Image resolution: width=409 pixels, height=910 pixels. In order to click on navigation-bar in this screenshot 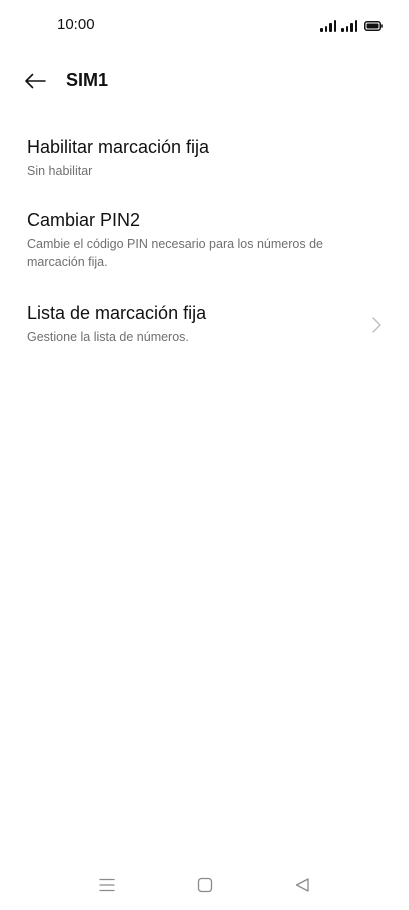, I will do `click(204, 886)`.